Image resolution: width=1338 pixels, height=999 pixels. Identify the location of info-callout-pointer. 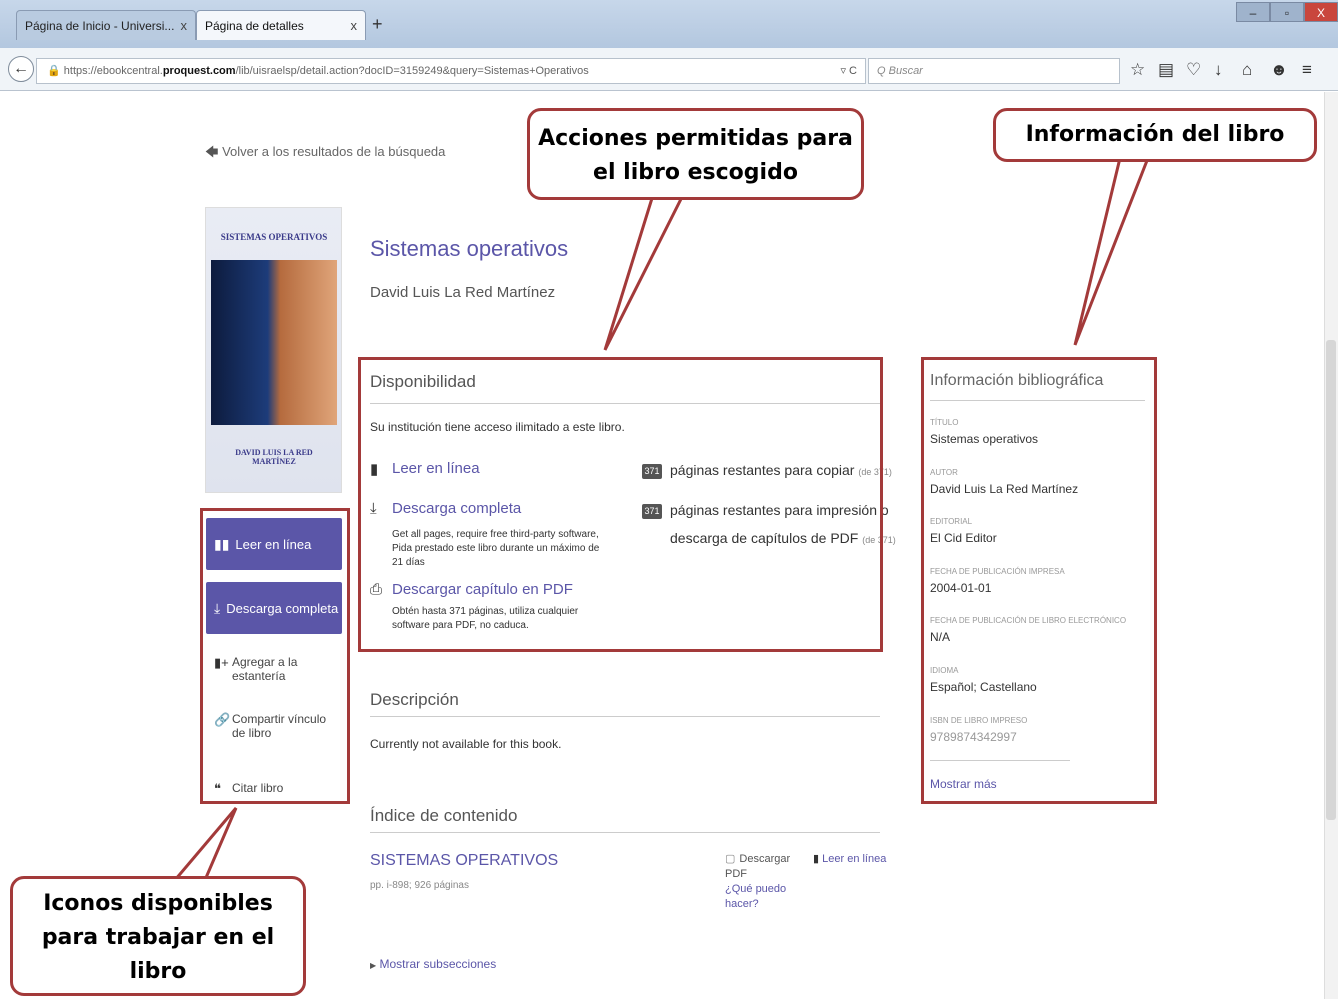
(1112, 251).